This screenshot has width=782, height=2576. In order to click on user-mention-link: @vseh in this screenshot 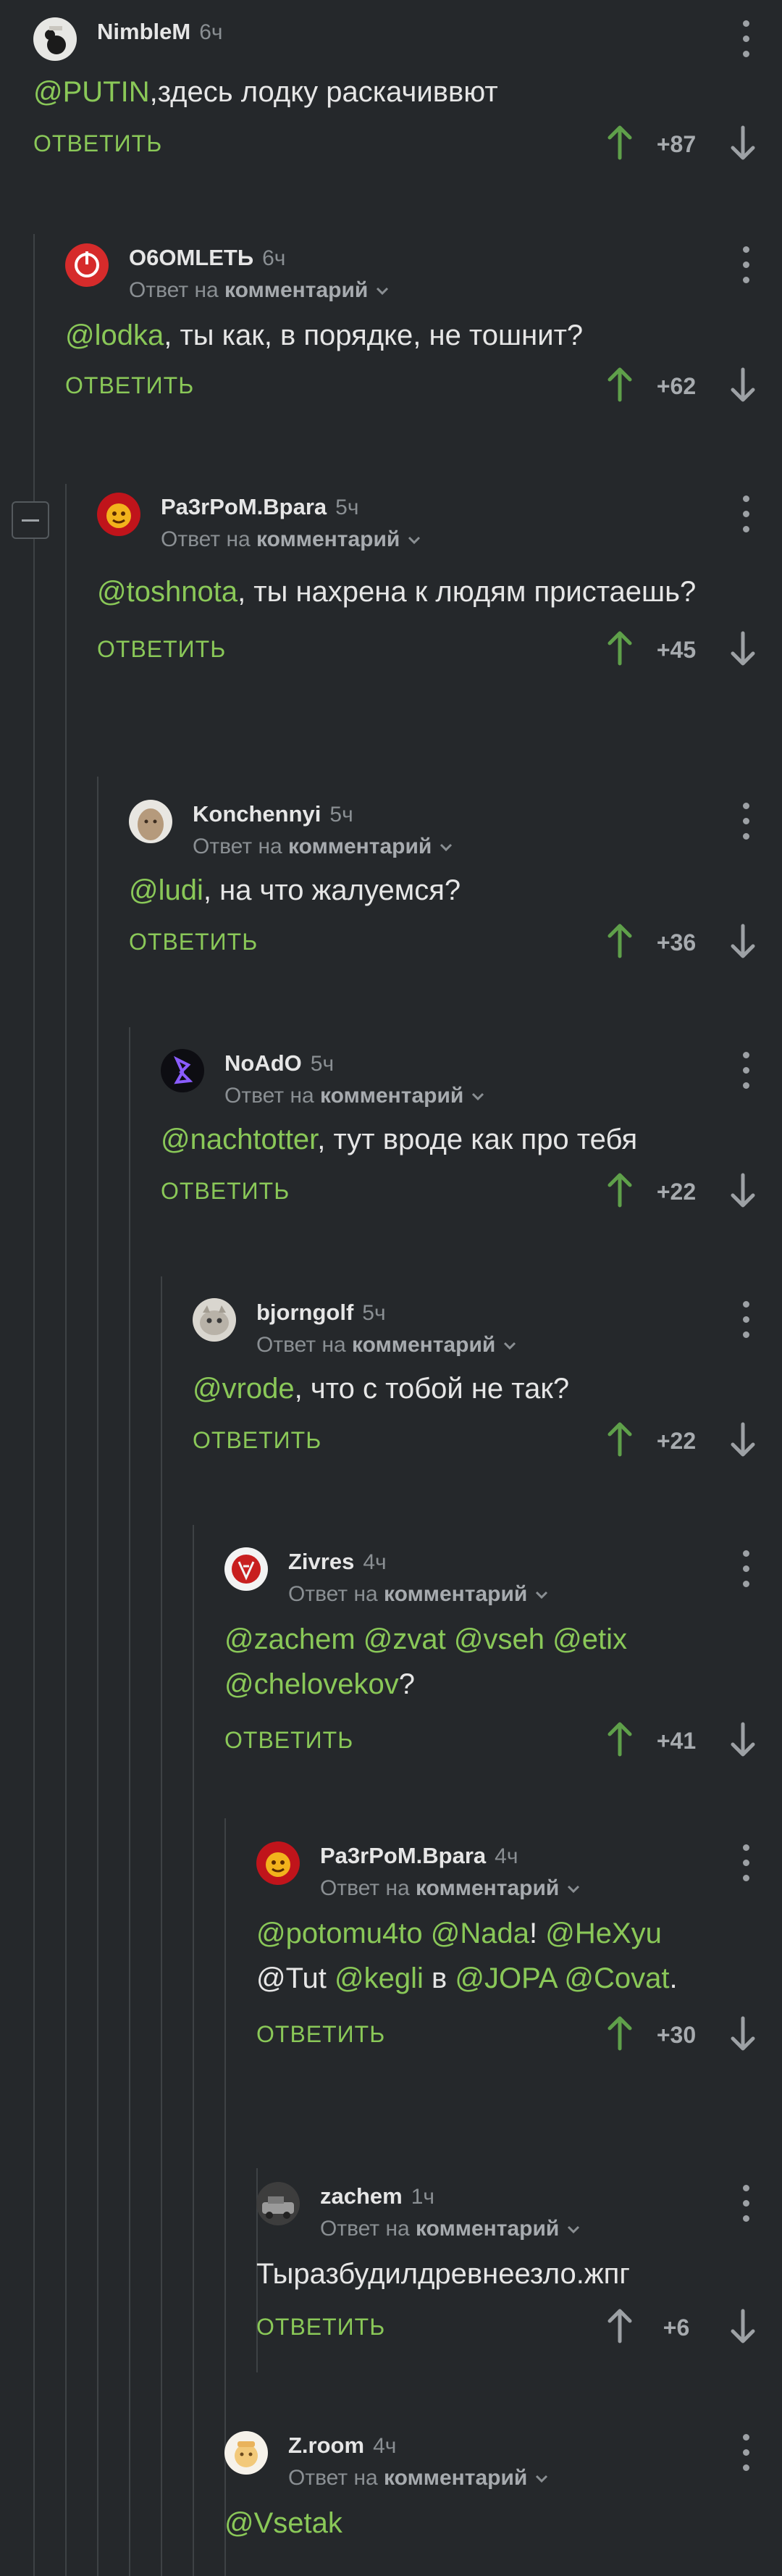, I will do `click(500, 1639)`.